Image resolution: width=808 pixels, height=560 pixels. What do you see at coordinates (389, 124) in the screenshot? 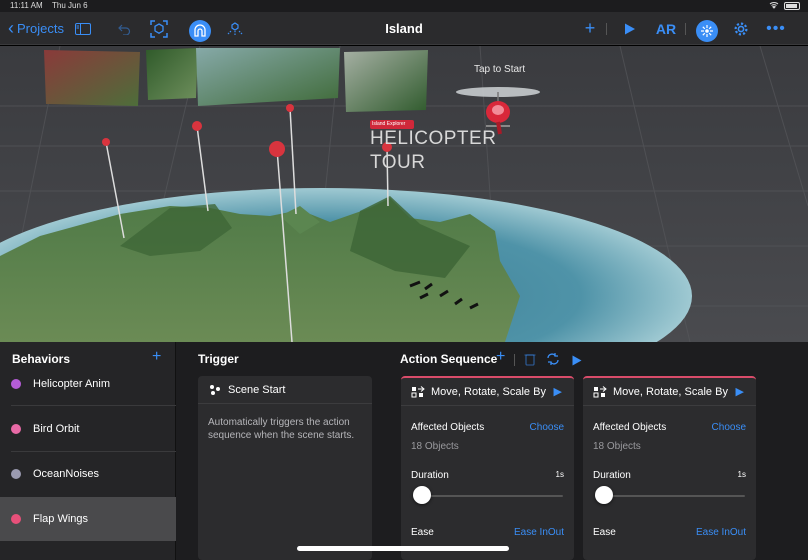
I see `sign-small-text: Island Explorer` at bounding box center [389, 124].